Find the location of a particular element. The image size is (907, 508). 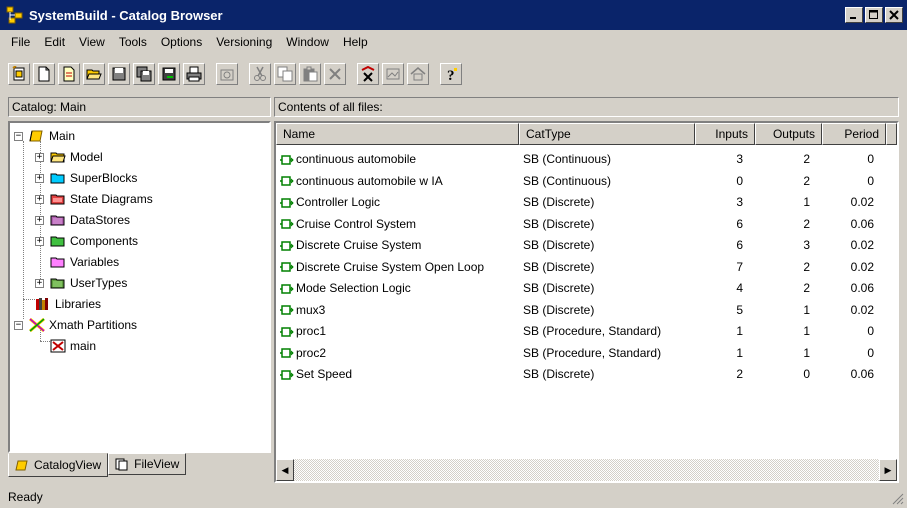

row-name: proc2 is located at coordinates (311, 352).